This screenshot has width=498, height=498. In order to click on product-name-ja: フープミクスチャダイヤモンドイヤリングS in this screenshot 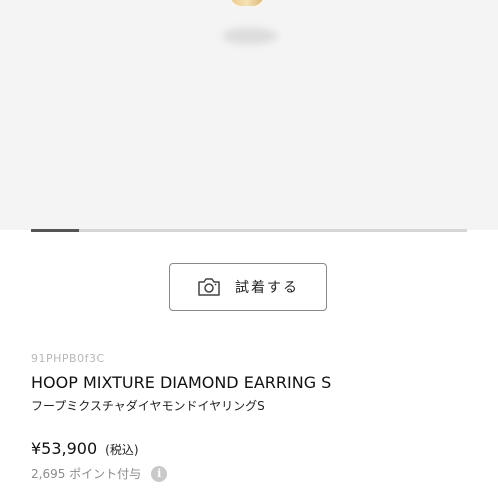, I will do `click(148, 406)`.